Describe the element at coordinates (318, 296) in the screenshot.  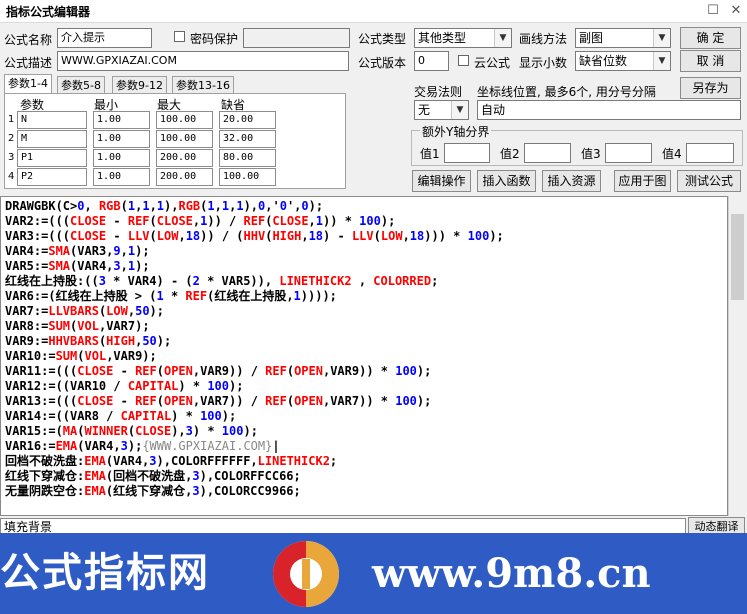
I see `code-token: ))));` at that location.